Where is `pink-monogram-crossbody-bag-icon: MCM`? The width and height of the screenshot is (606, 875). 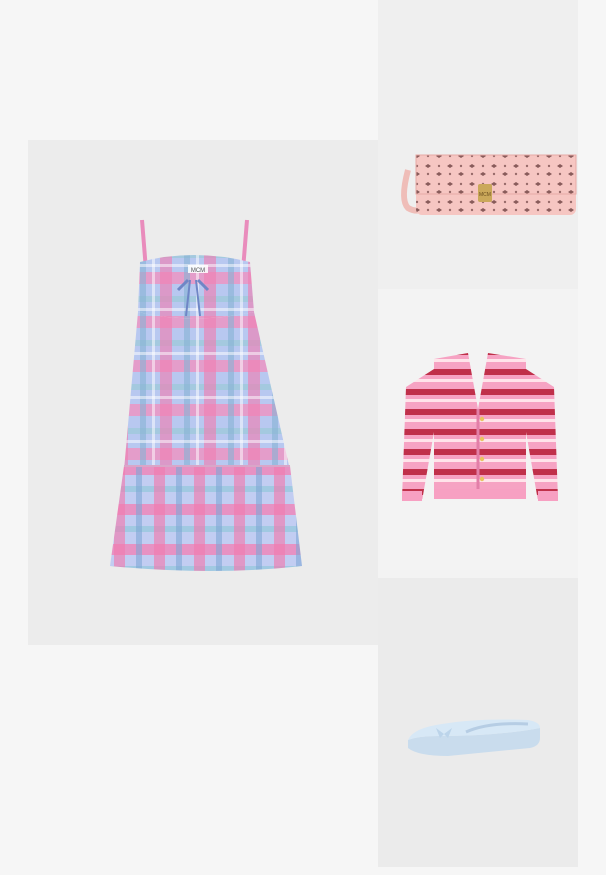
pink-monogram-crossbody-bag-icon: MCM is located at coordinates (489, 184).